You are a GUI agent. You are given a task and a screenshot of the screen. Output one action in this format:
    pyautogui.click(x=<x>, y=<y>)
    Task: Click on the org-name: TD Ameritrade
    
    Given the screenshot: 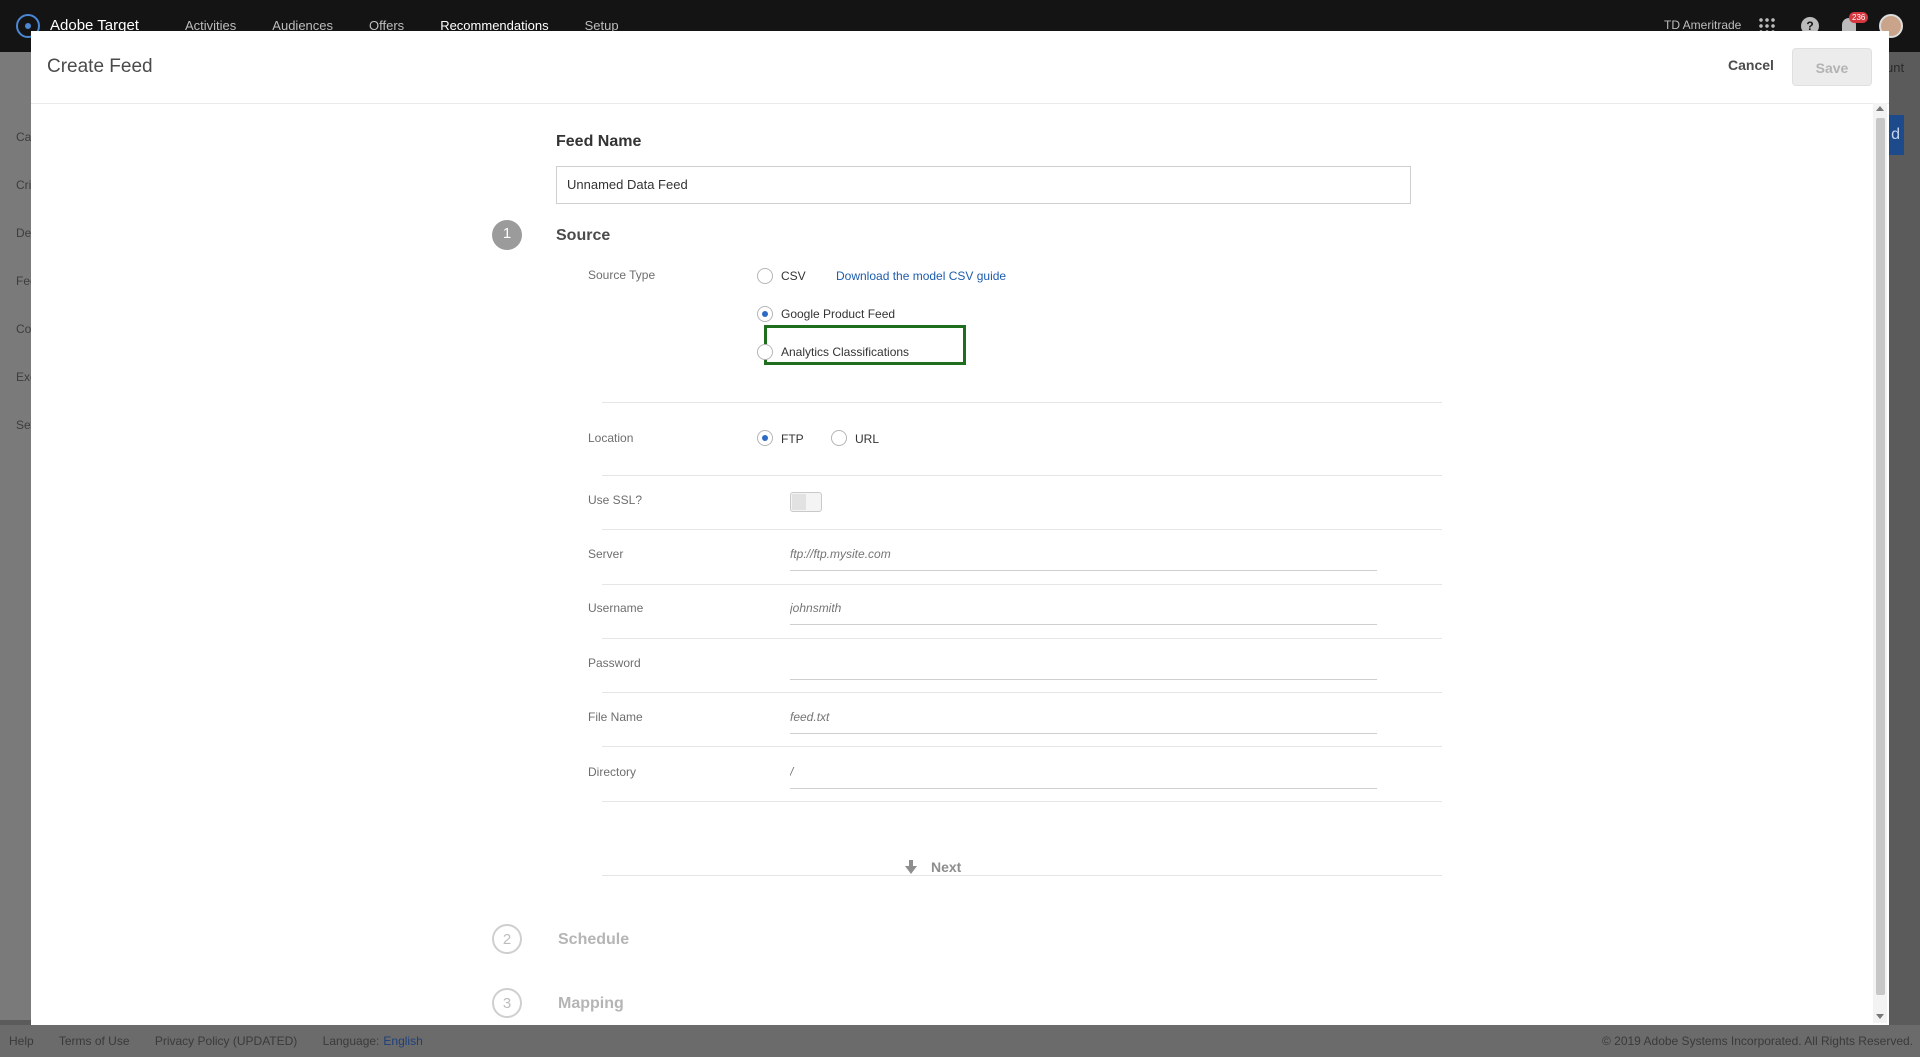 What is the action you would take?
    pyautogui.click(x=1702, y=25)
    